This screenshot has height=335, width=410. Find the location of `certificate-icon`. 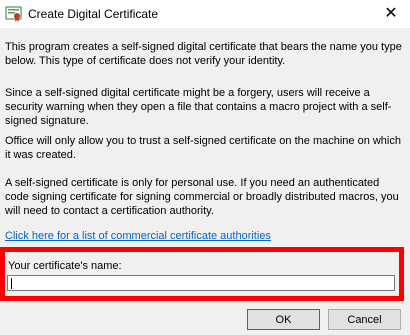

certificate-icon is located at coordinates (13, 14).